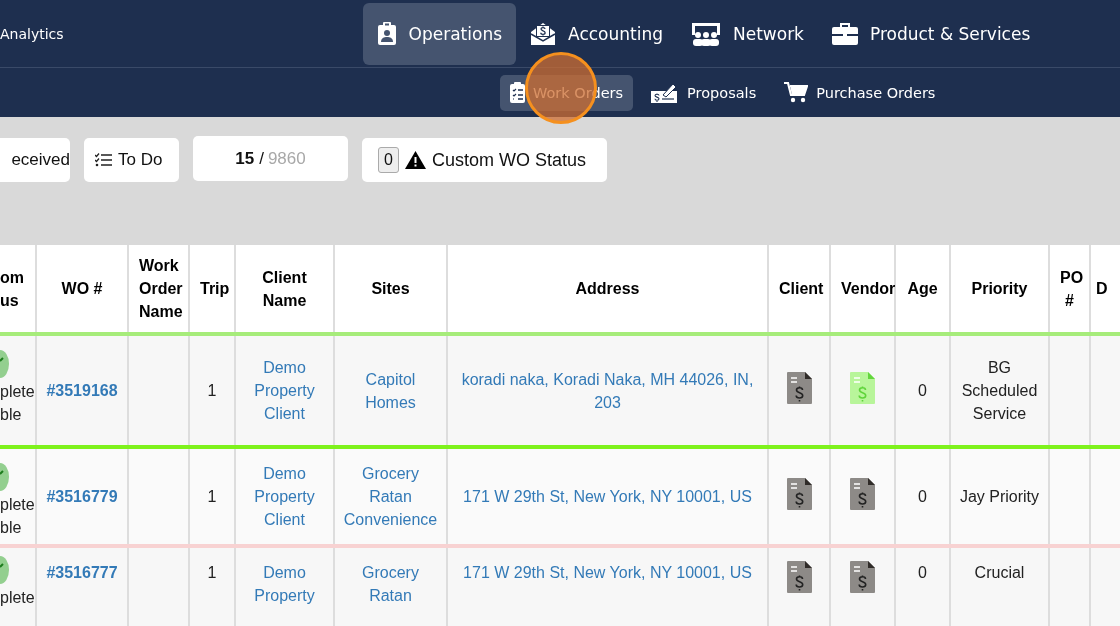 The height and width of the screenshot is (626, 1120). I want to click on todo-button: To Do, so click(131, 160).